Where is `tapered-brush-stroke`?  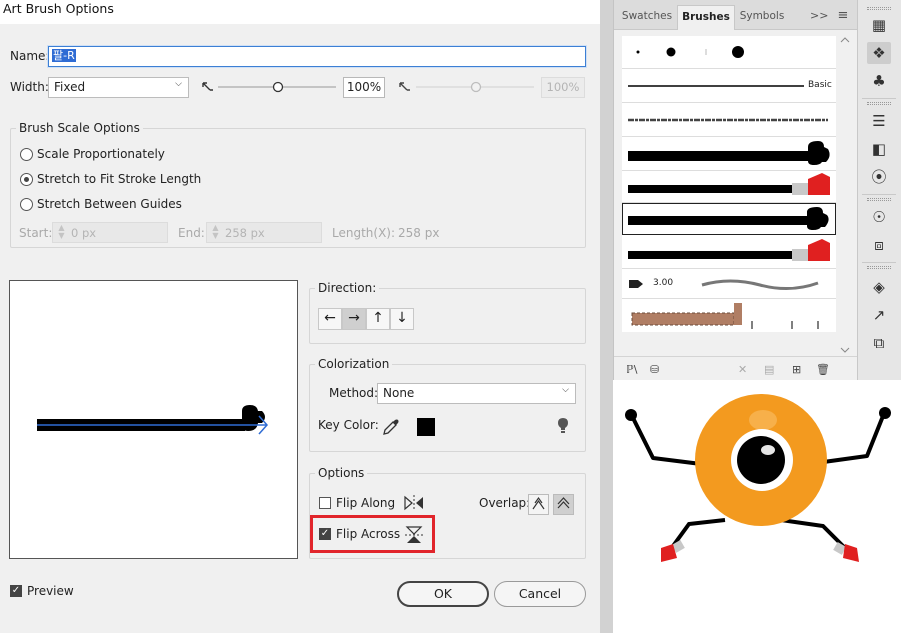
tapered-brush-stroke is located at coordinates (760, 284).